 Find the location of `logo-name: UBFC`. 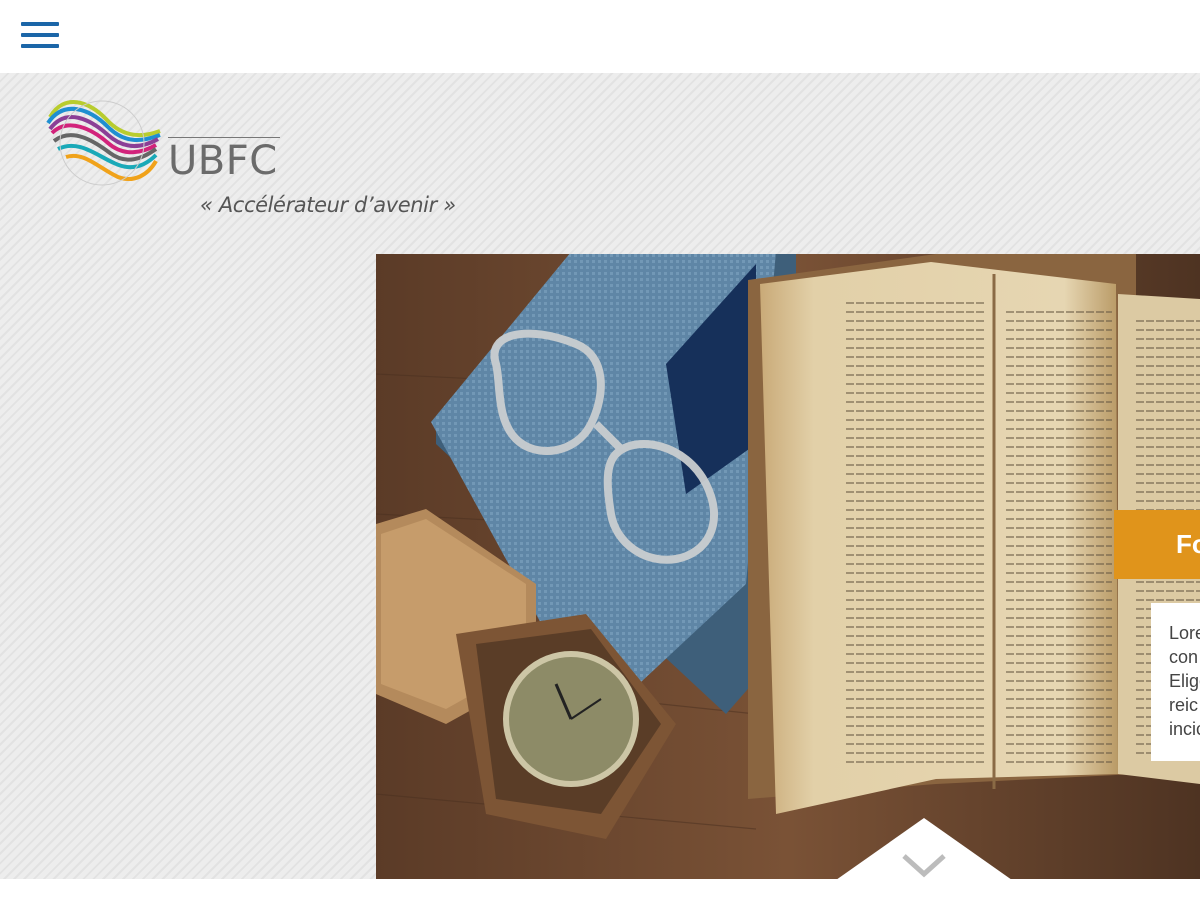

logo-name: UBFC is located at coordinates (223, 161).